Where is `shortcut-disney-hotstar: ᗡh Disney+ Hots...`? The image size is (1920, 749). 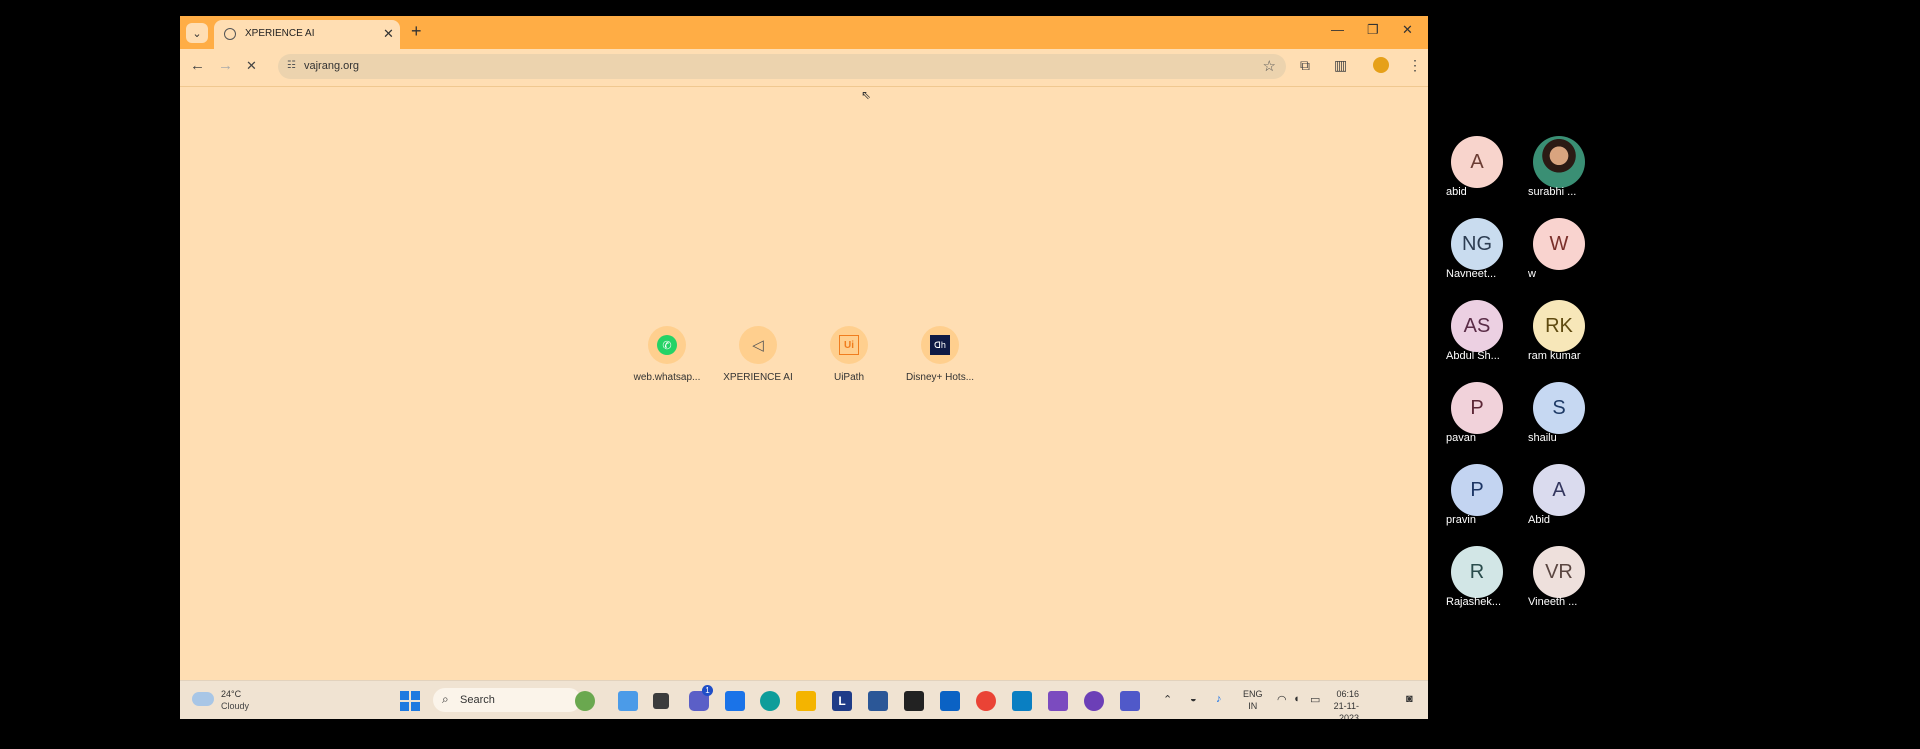
shortcut-disney-hotstar: ᗡh Disney+ Hots... is located at coordinates (940, 354).